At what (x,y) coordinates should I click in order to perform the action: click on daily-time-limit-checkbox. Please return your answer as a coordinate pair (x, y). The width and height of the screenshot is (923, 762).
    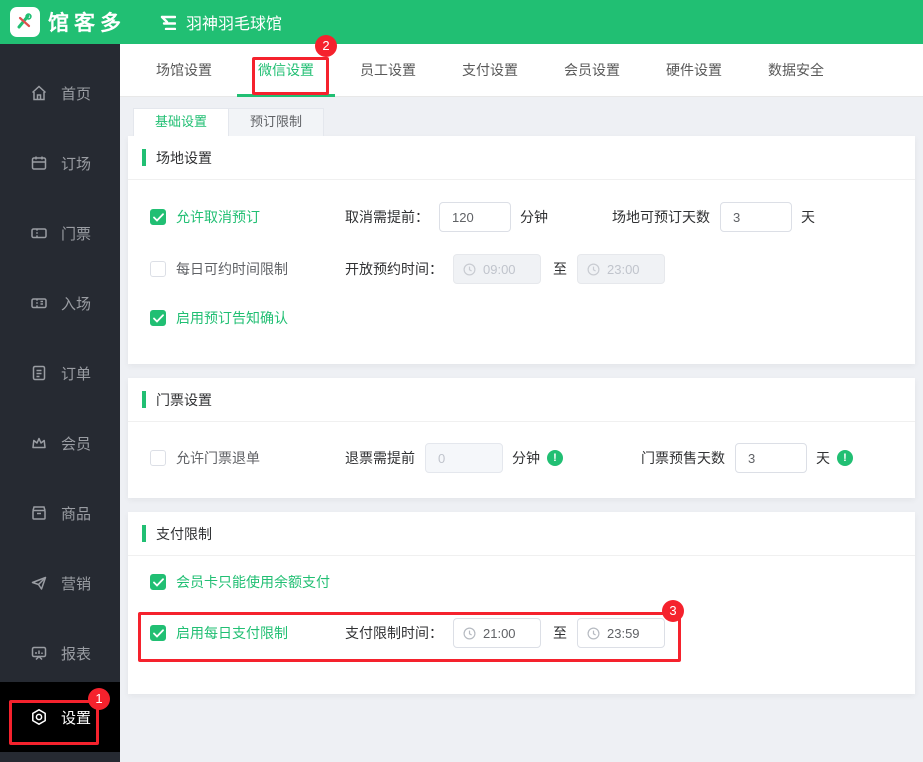
    Looking at the image, I should click on (158, 269).